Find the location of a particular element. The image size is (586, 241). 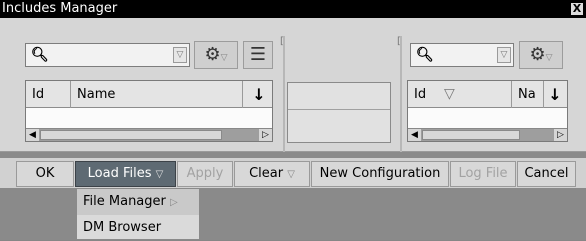

apply-button: Apply is located at coordinates (205, 174).